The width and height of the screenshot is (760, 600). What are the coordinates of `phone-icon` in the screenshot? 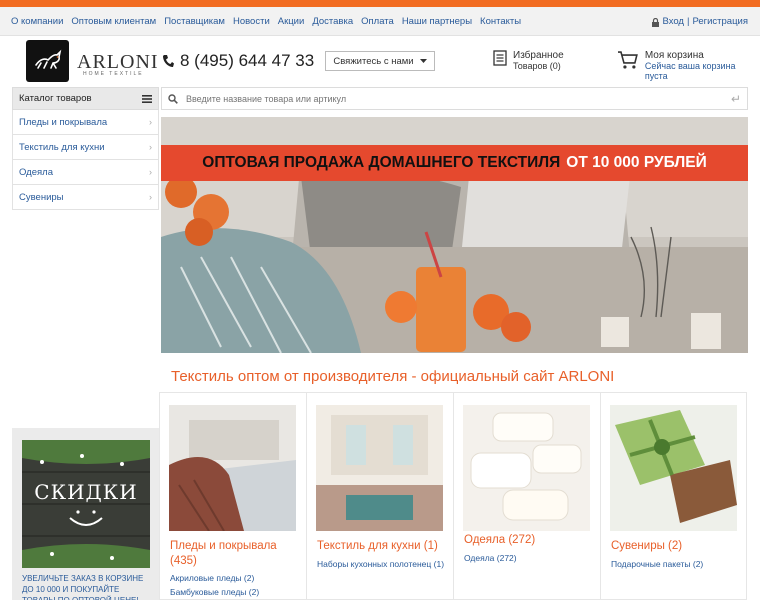 It's located at (168, 61).